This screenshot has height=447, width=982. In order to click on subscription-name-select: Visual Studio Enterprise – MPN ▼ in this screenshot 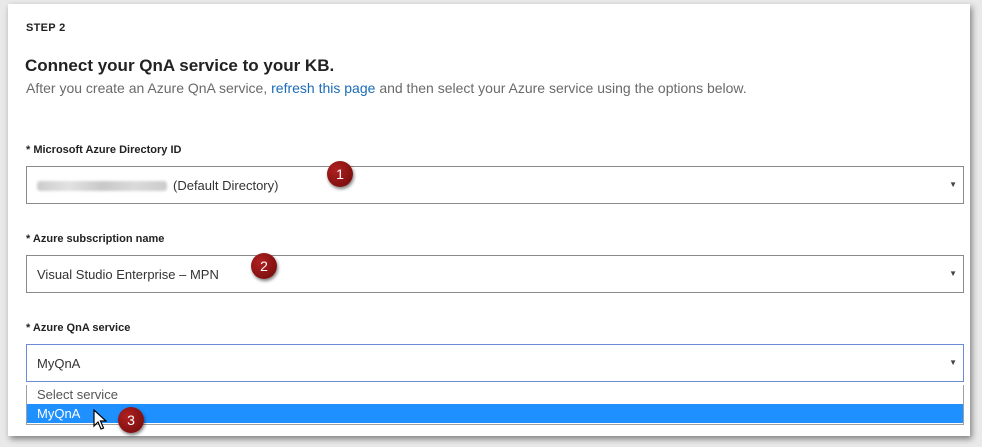, I will do `click(495, 274)`.